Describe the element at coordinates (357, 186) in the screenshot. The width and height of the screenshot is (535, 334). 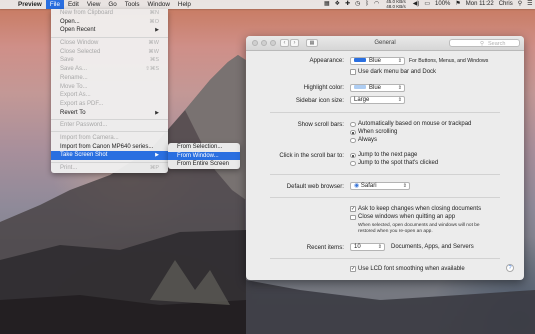
I see `safari-icon: ◉` at that location.